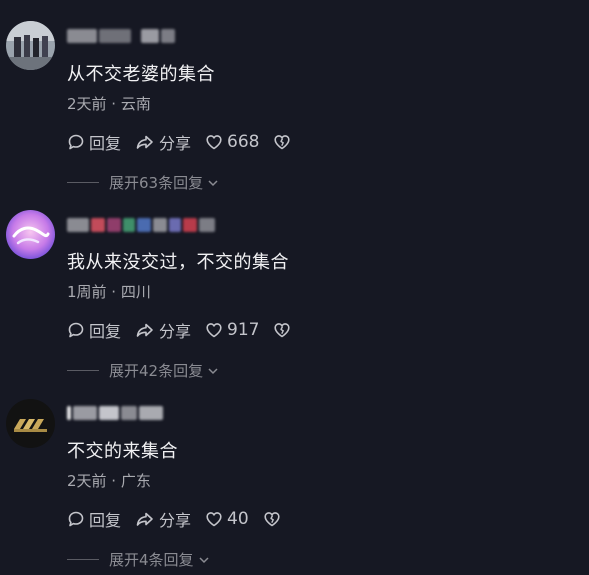 This screenshot has width=589, height=575. Describe the element at coordinates (141, 74) in the screenshot. I see `comment-text: 从不交老婆的集合` at that location.